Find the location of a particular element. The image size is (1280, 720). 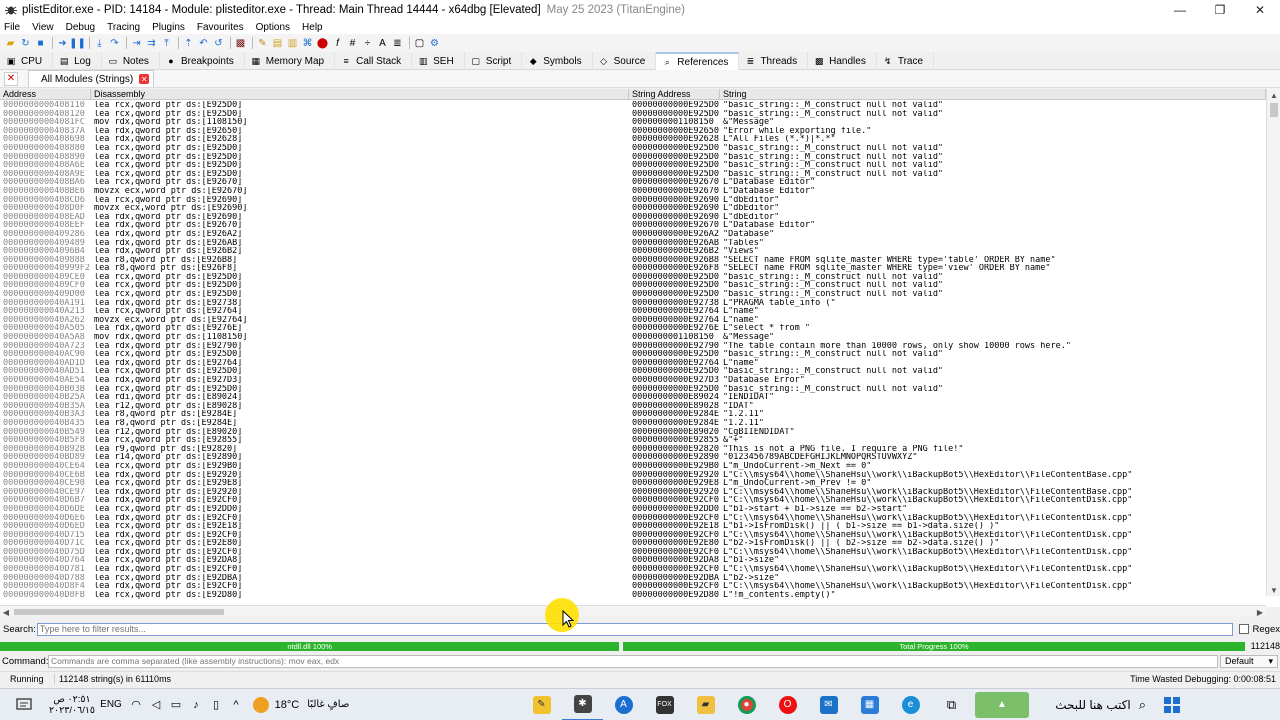

horizontal-scrollbar: ◀ ▶ is located at coordinates (633, 611).